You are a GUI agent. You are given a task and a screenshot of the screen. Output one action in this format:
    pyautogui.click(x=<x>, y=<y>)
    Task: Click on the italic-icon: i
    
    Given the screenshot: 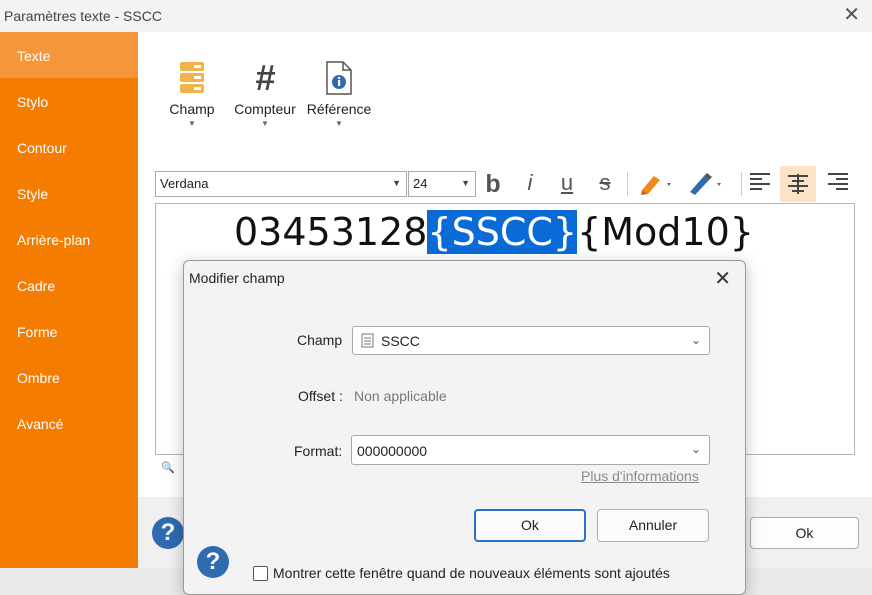 What is the action you would take?
    pyautogui.click(x=530, y=184)
    